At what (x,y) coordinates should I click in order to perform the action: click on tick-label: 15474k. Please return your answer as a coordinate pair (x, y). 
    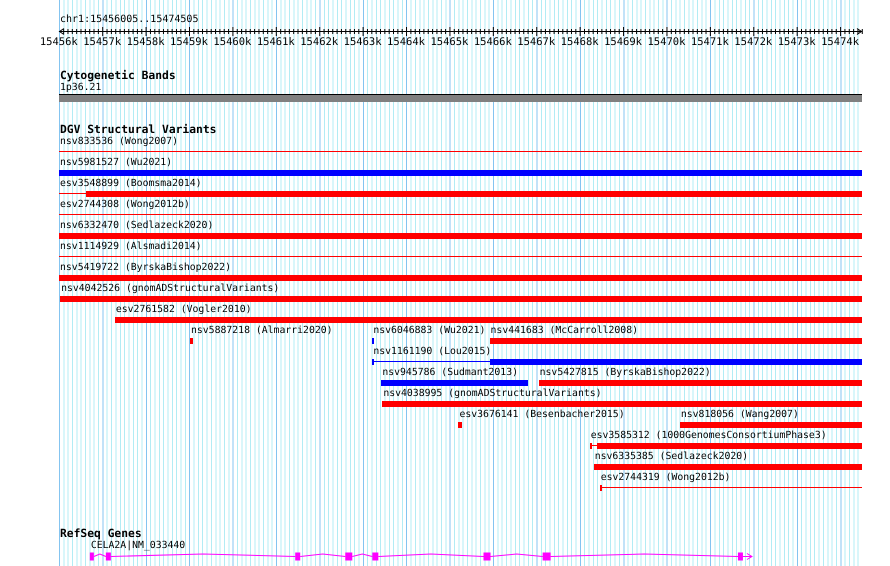
    Looking at the image, I should click on (840, 42).